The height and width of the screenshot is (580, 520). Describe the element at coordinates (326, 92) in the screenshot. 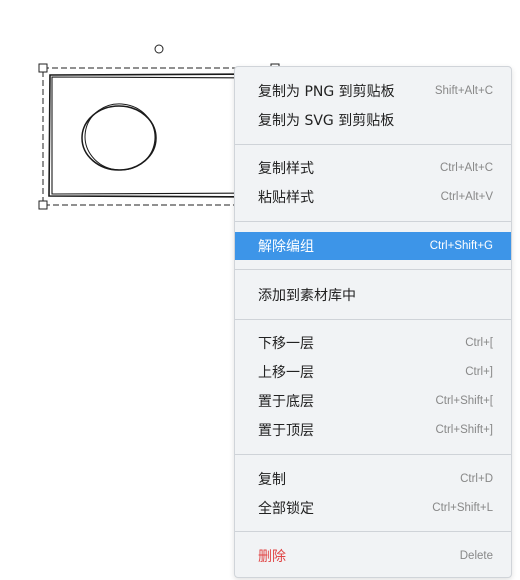

I see `menu-item-label: 复制为 PNG 到剪贴板` at that location.